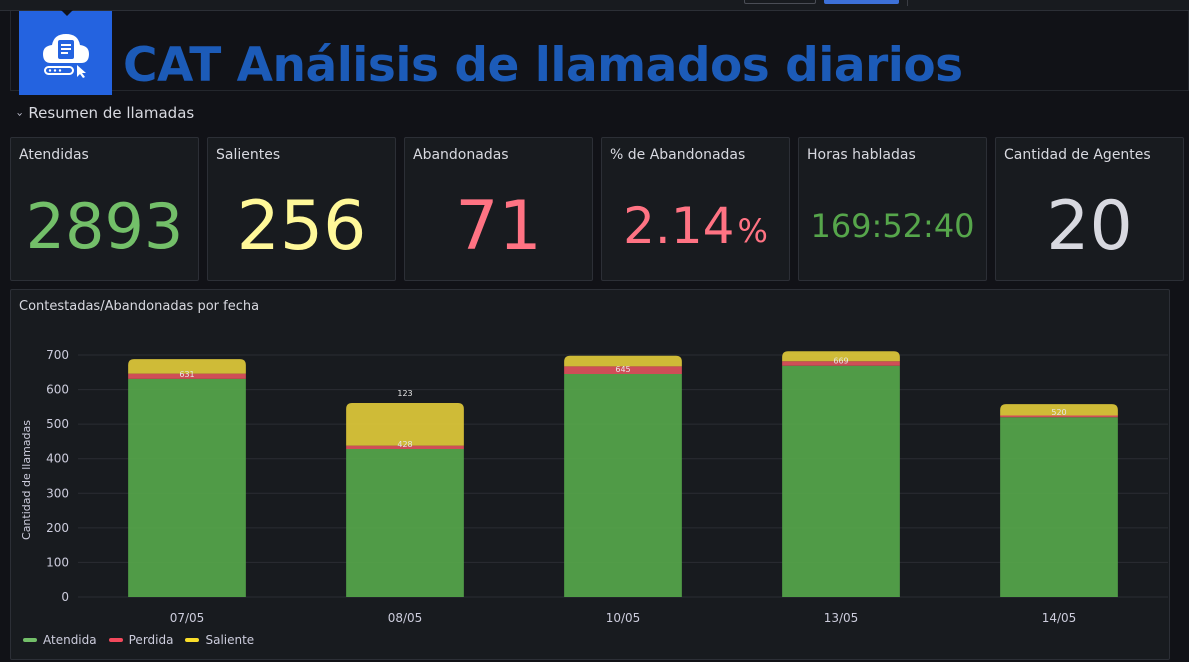 The width and height of the screenshot is (1189, 662). Describe the element at coordinates (461, 155) in the screenshot. I see `stat-label: Abandonadas` at that location.